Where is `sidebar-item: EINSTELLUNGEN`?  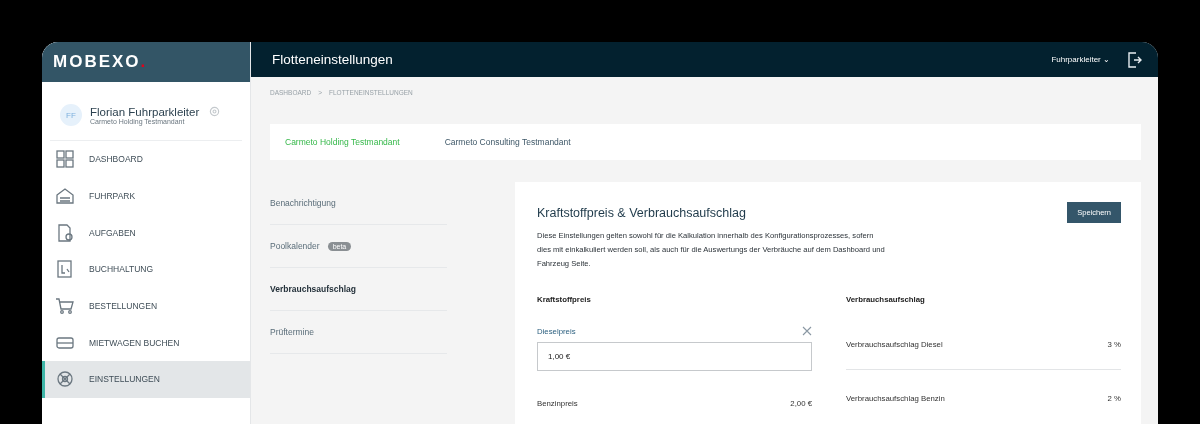 sidebar-item: EINSTELLUNGEN is located at coordinates (146, 379).